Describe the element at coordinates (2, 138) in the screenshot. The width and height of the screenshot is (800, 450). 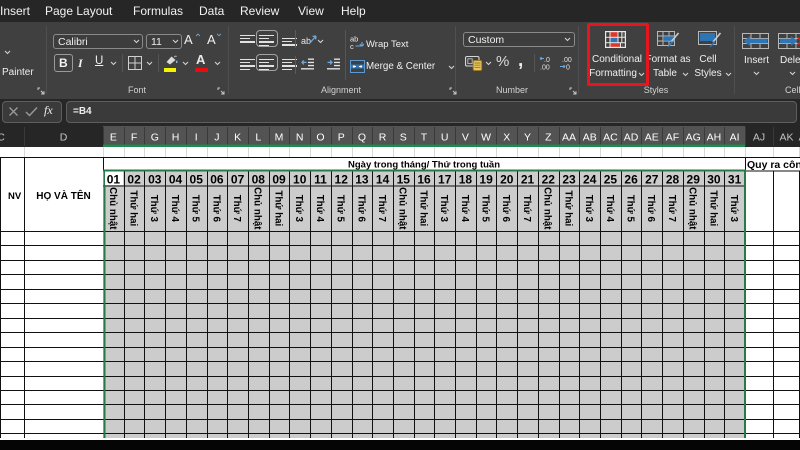
I see `svg-text: C` at that location.